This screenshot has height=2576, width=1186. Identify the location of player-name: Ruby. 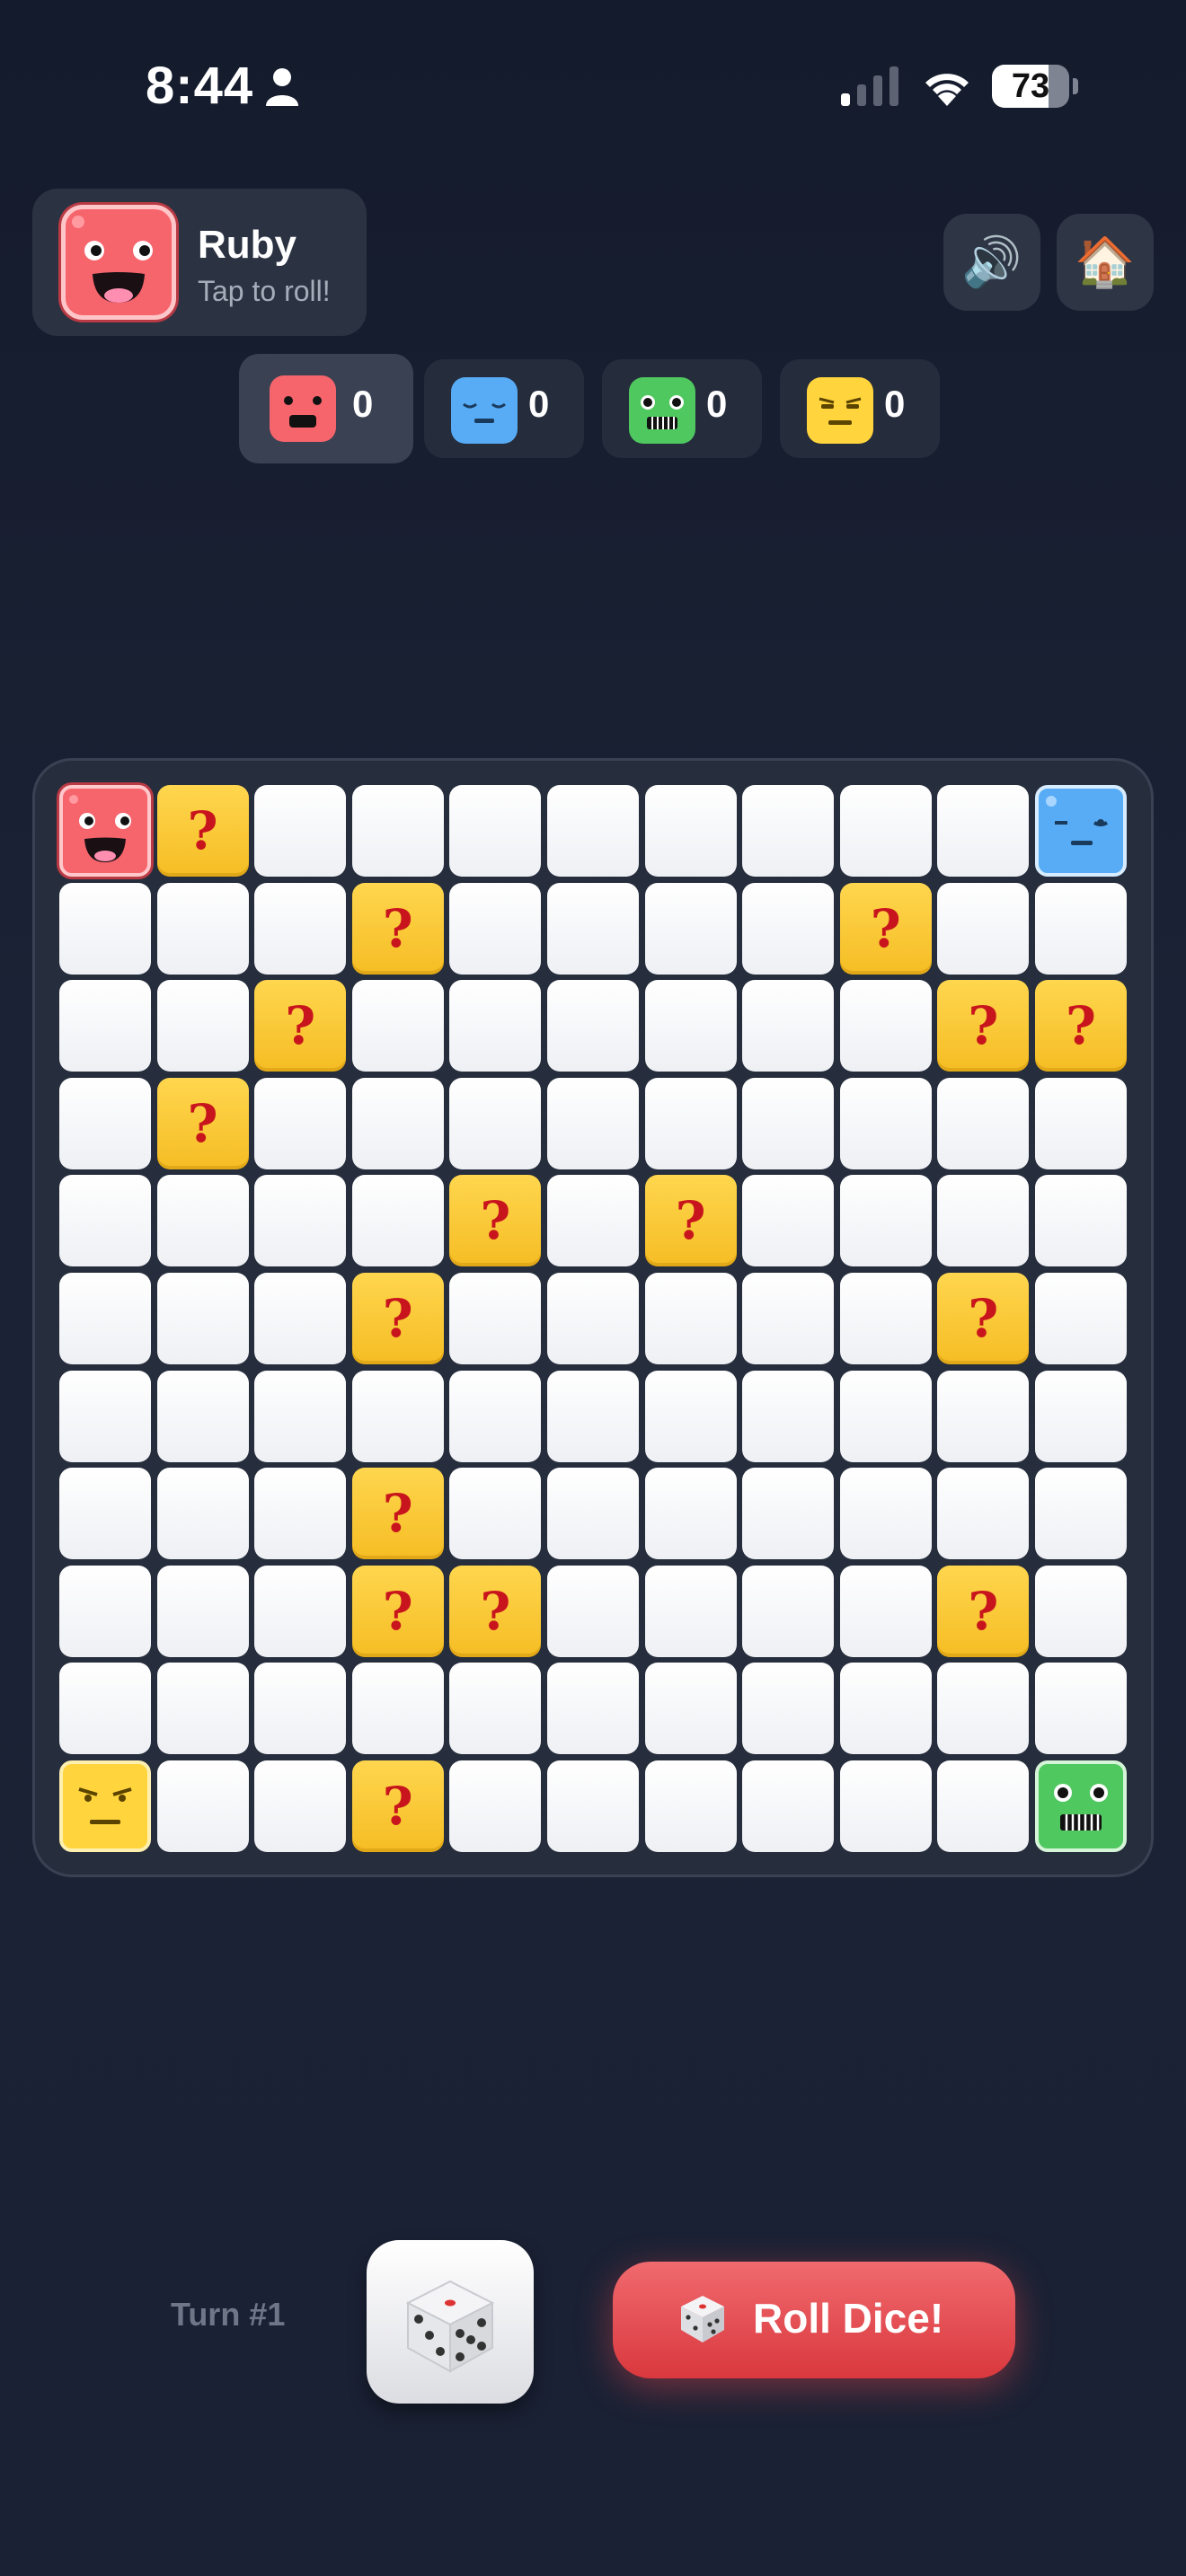
(247, 245).